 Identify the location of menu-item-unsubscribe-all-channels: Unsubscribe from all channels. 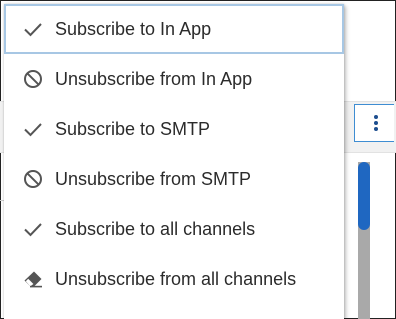
(174, 279).